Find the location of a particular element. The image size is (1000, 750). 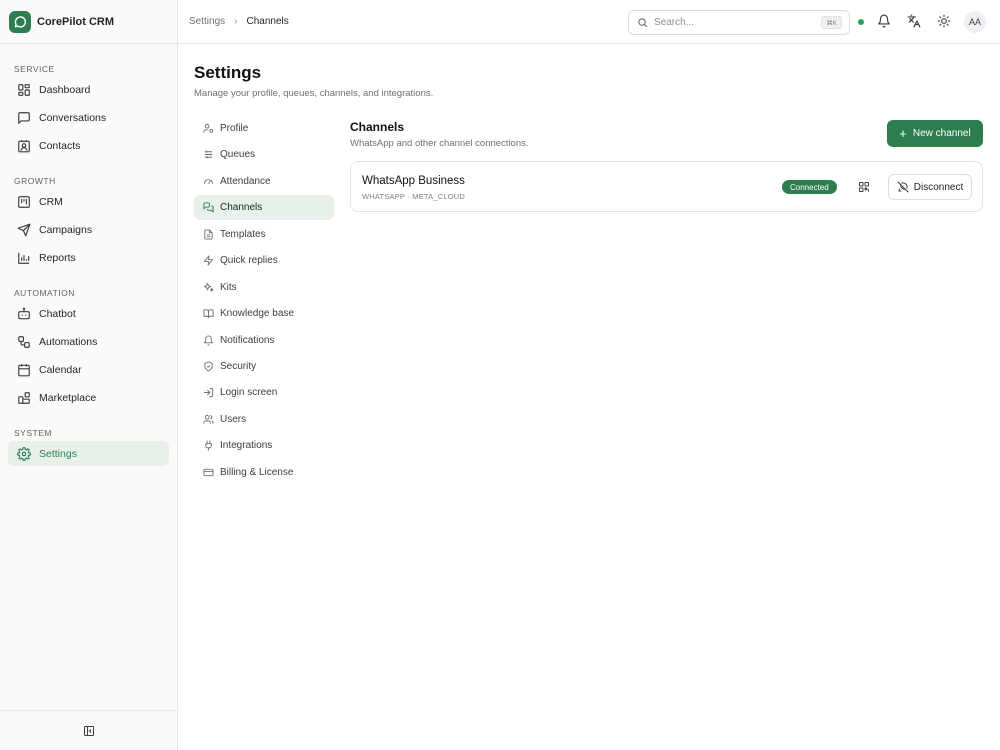

nav-label: Dashboard is located at coordinates (65, 89).